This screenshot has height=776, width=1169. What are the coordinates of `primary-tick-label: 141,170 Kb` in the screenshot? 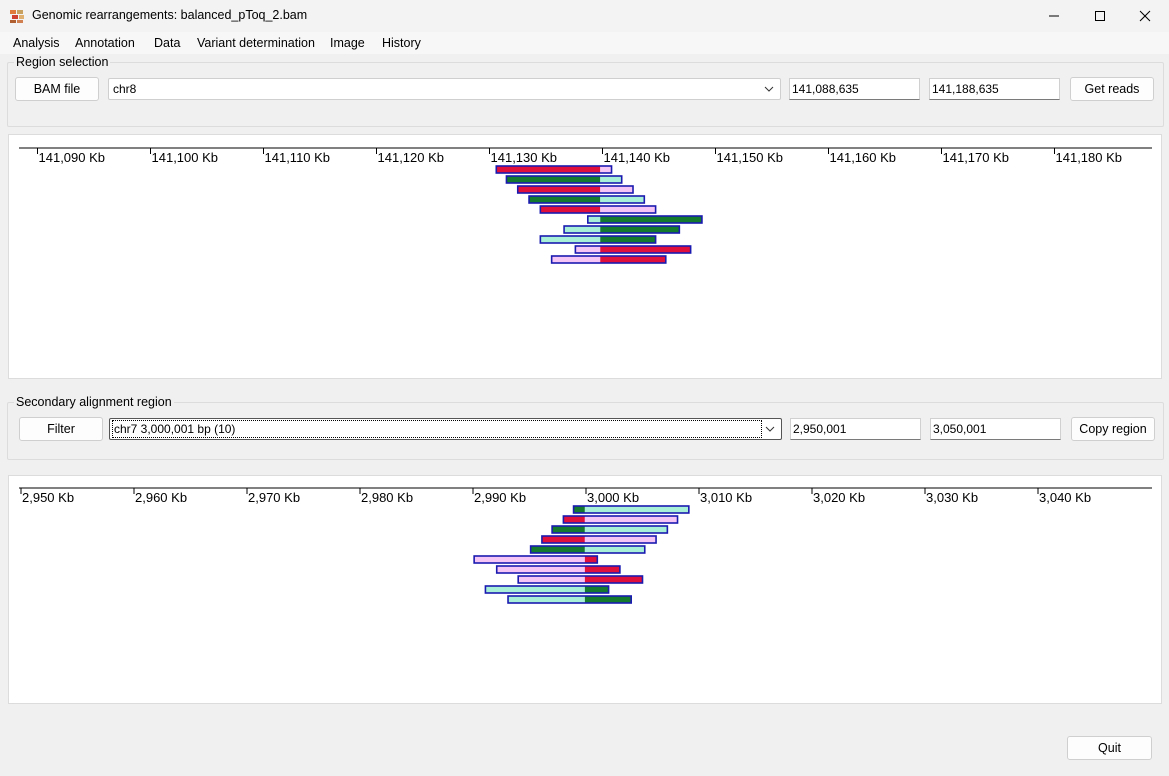 It's located at (976, 157).